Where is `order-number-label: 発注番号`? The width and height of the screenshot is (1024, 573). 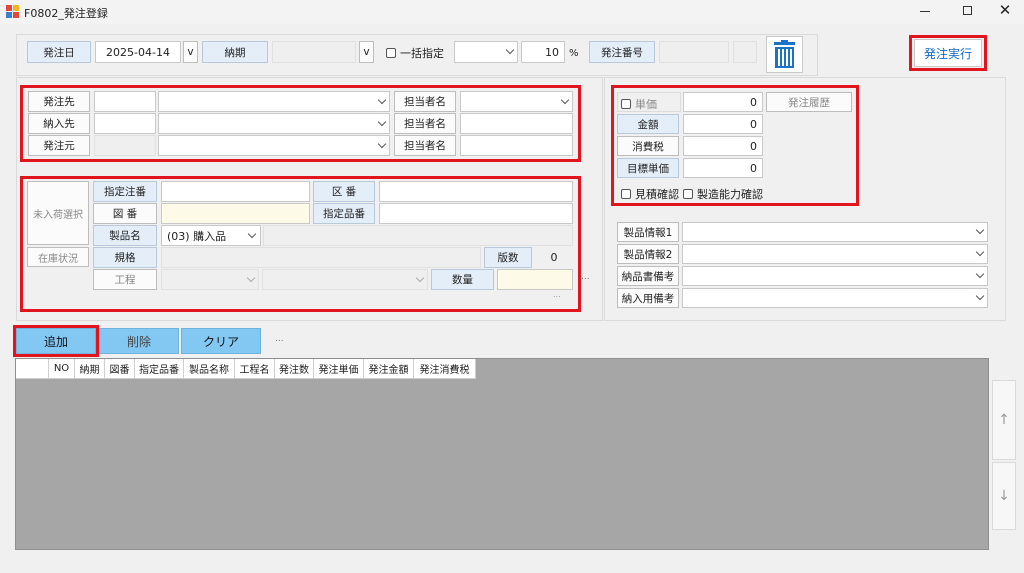
order-number-label: 発注番号 is located at coordinates (622, 52).